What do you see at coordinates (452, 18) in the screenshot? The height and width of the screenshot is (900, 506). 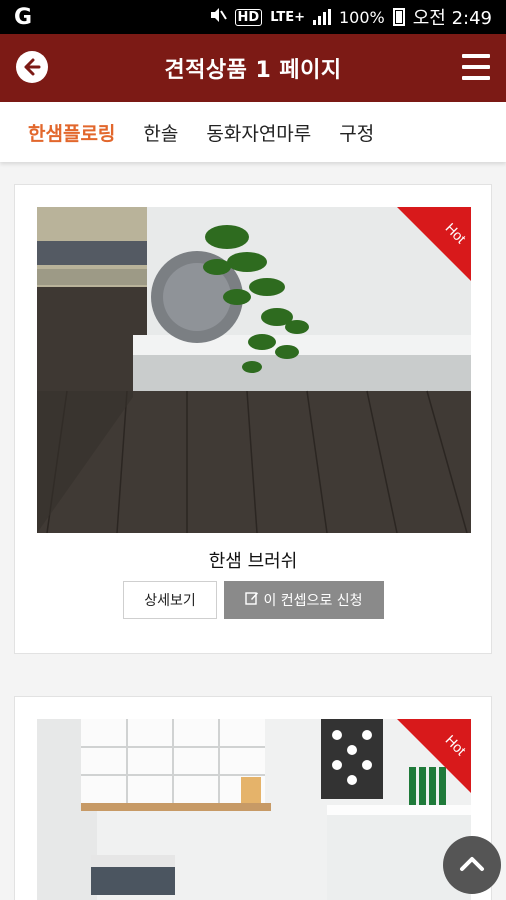 I see `clock: 오전 2:49` at bounding box center [452, 18].